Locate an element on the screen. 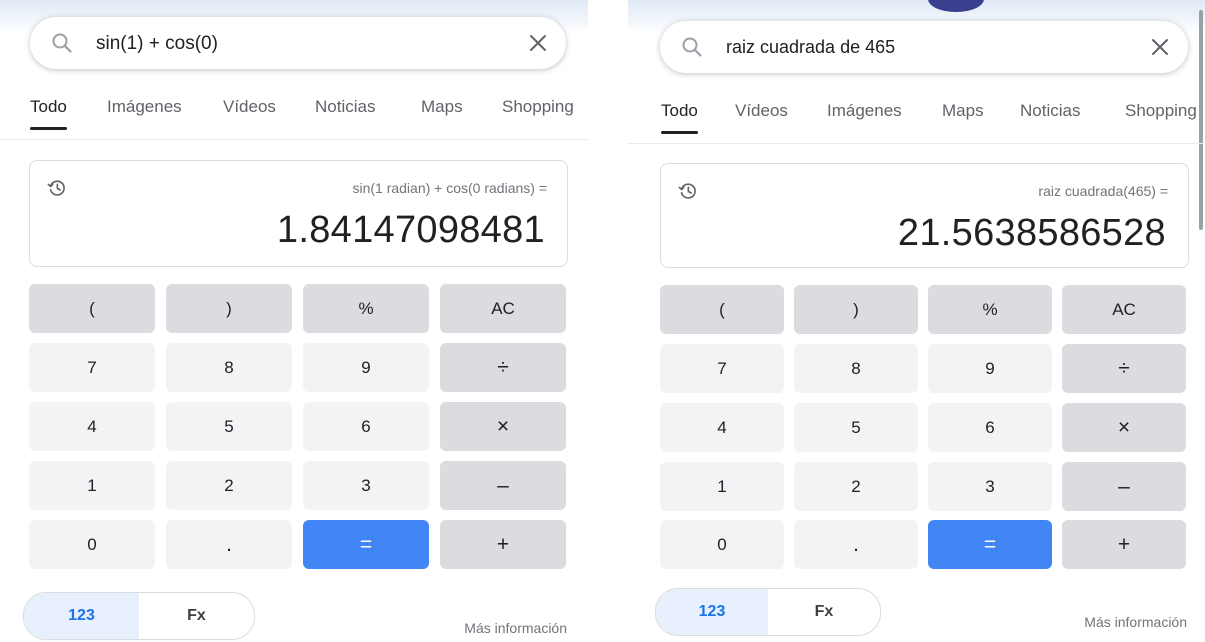 The image size is (1205, 642). calculator-expression: sin(1 radian) + cos(0 radians) = is located at coordinates (449, 188).